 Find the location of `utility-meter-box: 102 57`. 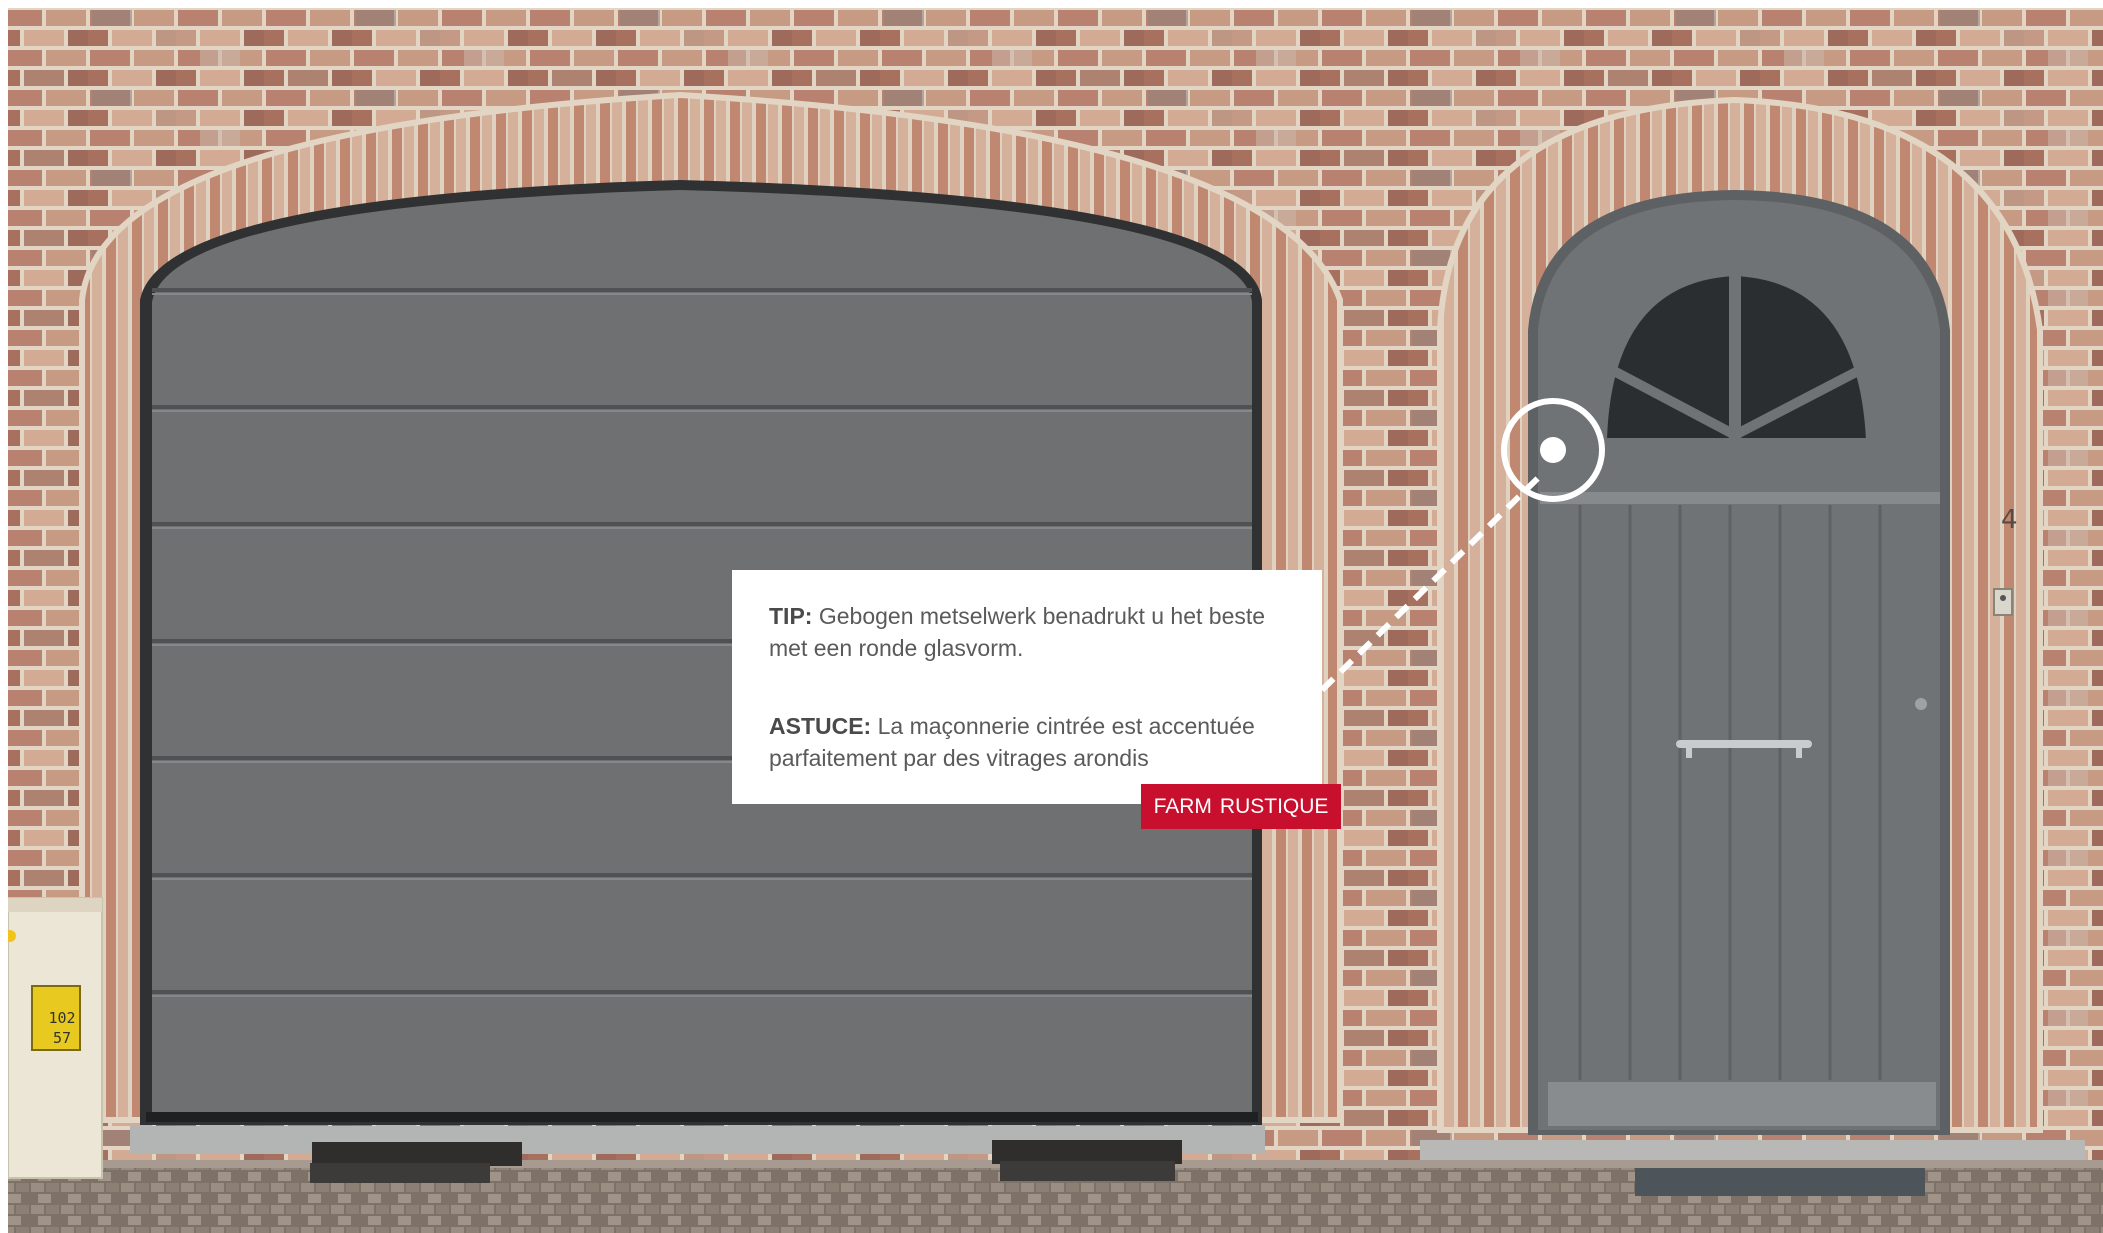

utility-meter-box: 102 57 is located at coordinates (53, 1038).